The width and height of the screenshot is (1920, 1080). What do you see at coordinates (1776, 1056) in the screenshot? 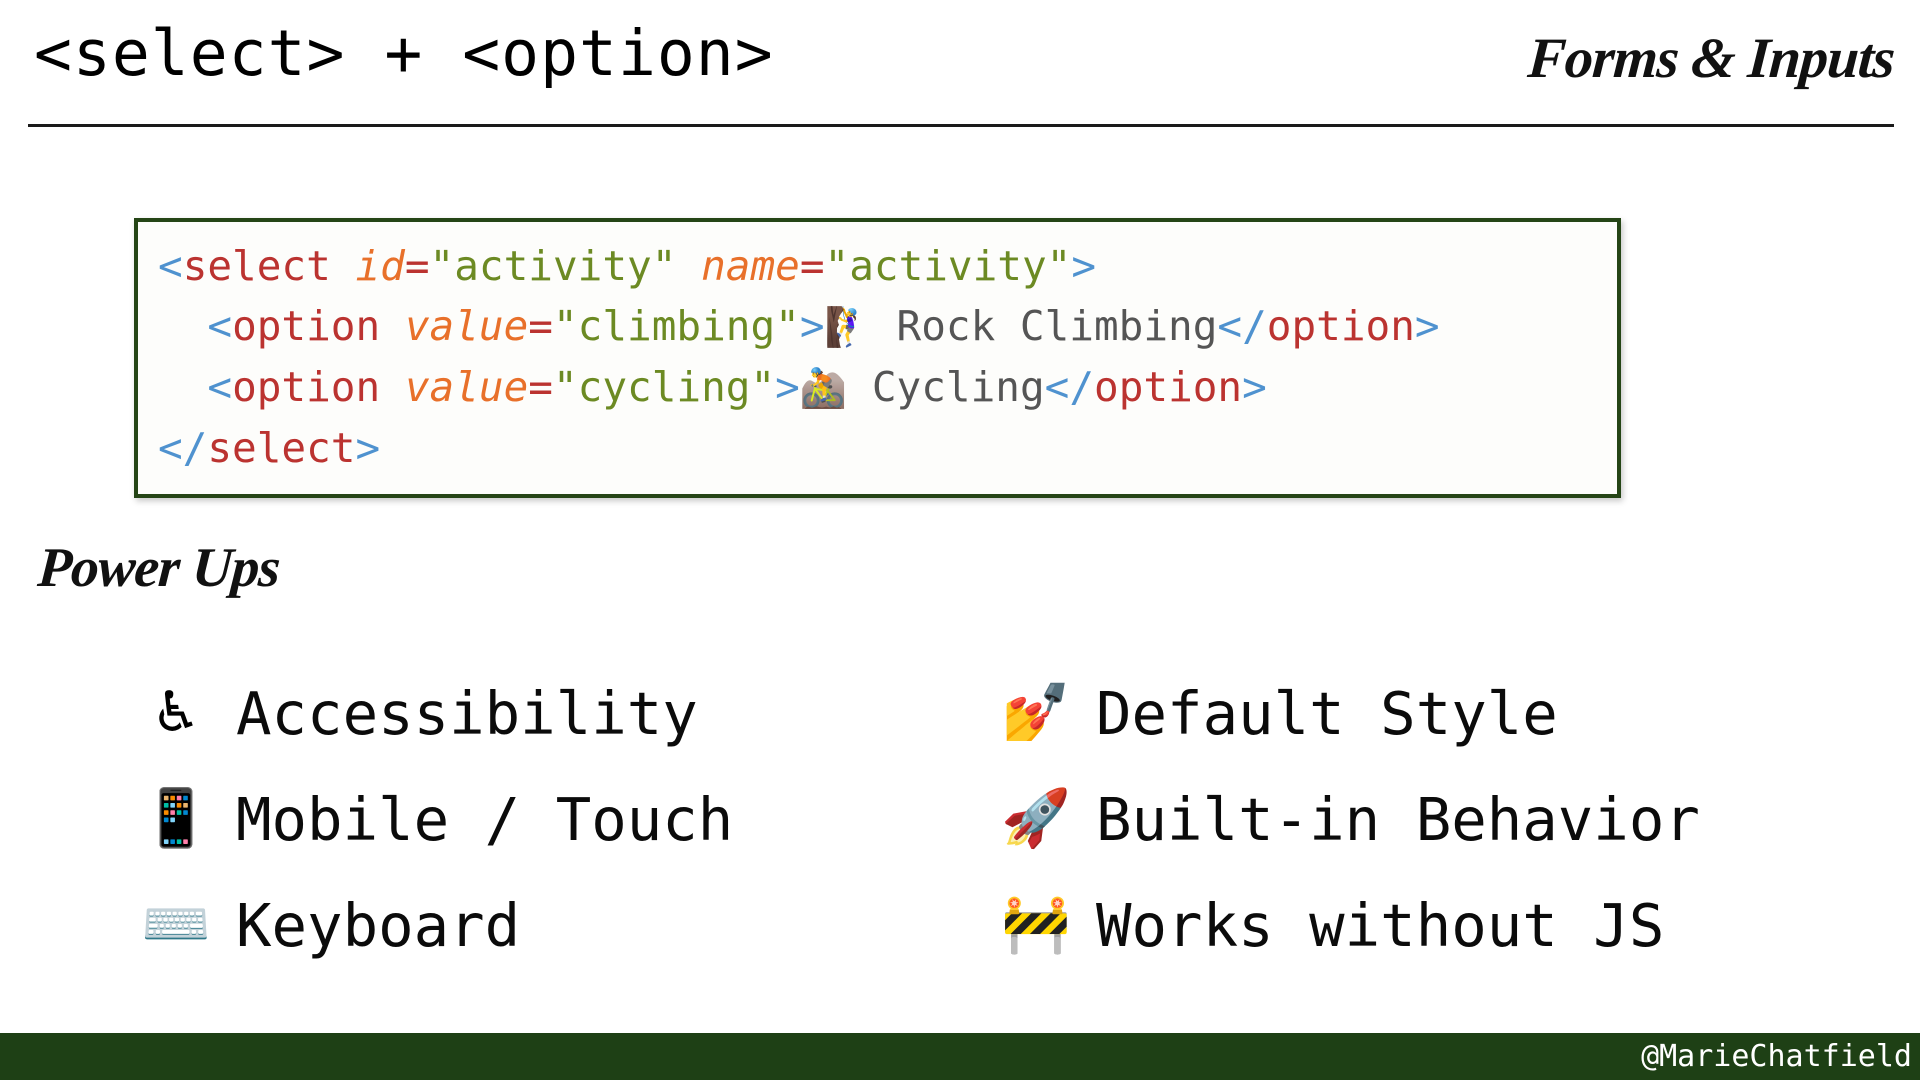
I see `author-handle: @MarieChatfield` at bounding box center [1776, 1056].